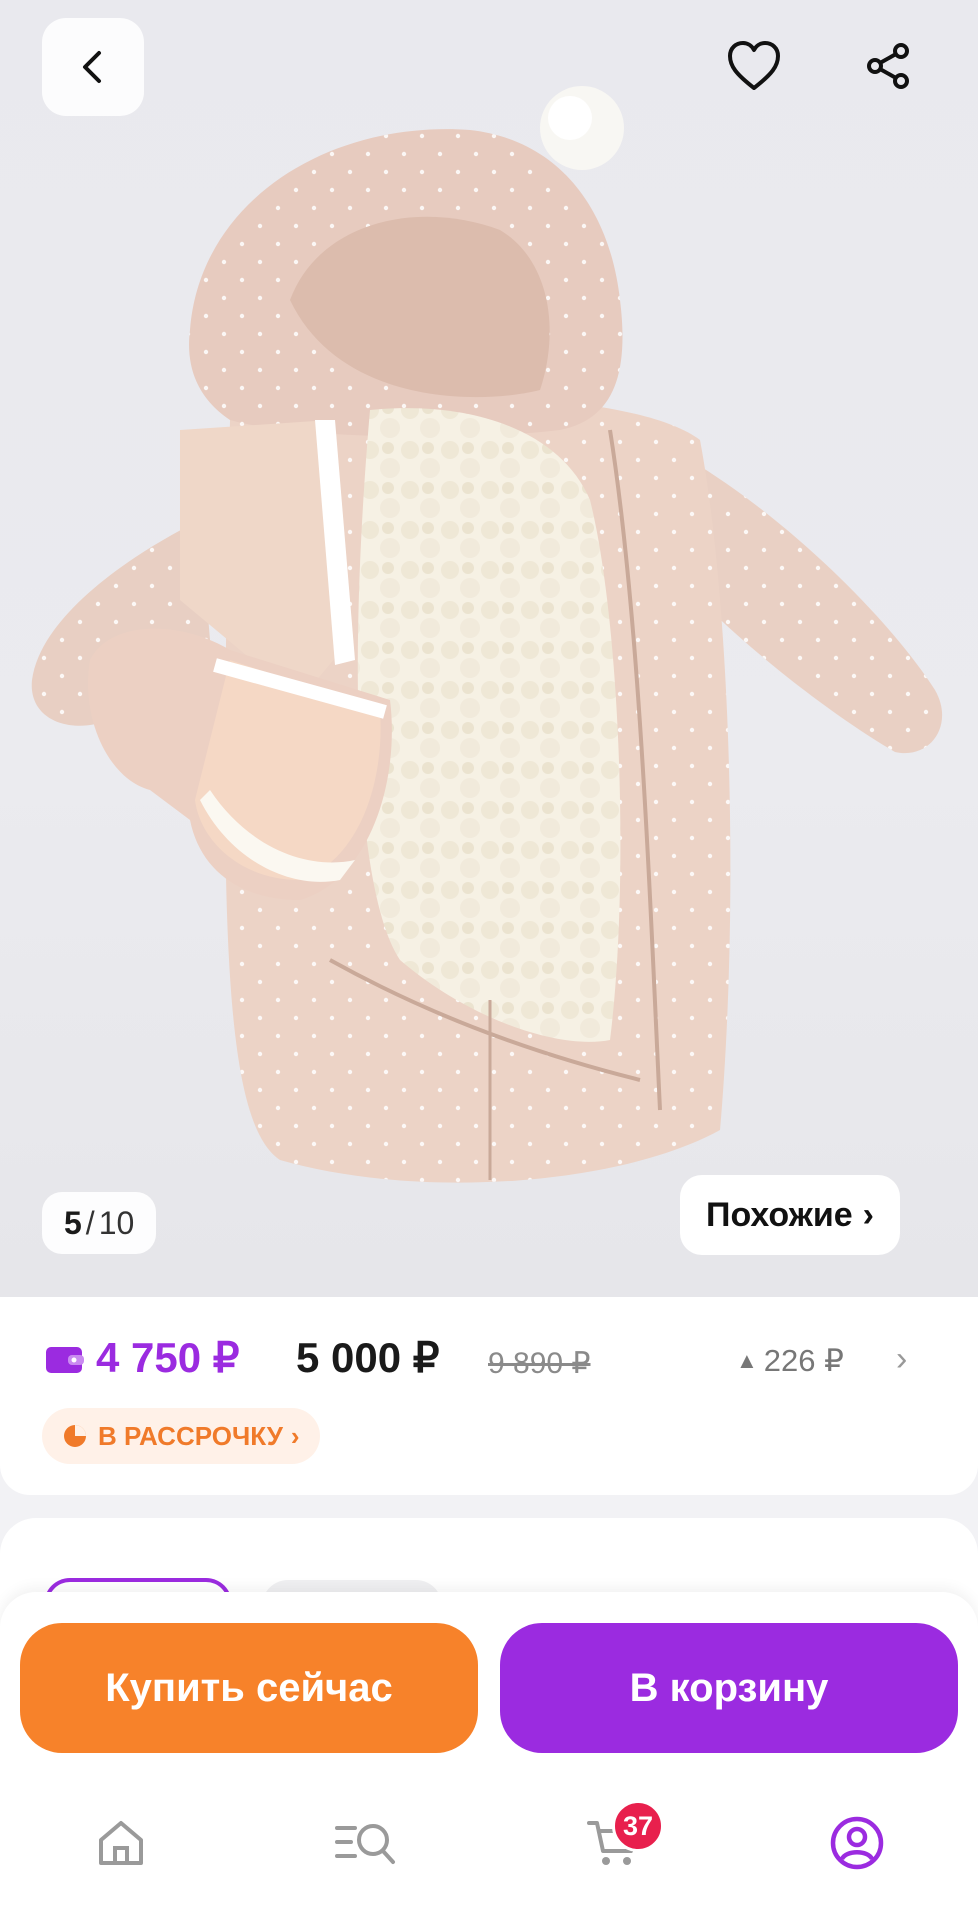 The width and height of the screenshot is (978, 1920). Describe the element at coordinates (803, 1360) in the screenshot. I see `points-value: 226 ₽` at that location.